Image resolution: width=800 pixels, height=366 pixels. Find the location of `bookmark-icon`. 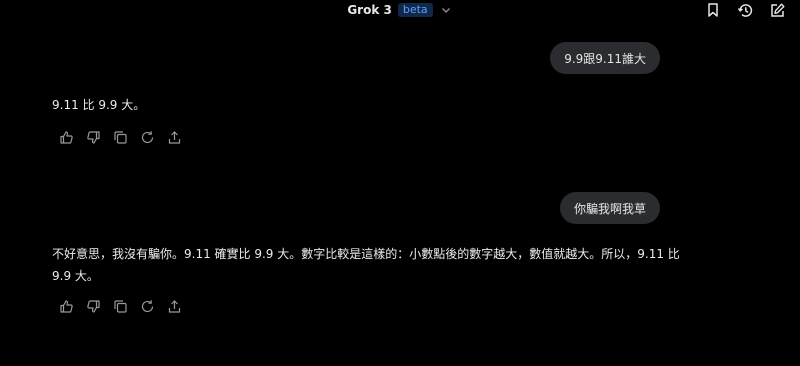

bookmark-icon is located at coordinates (713, 10).